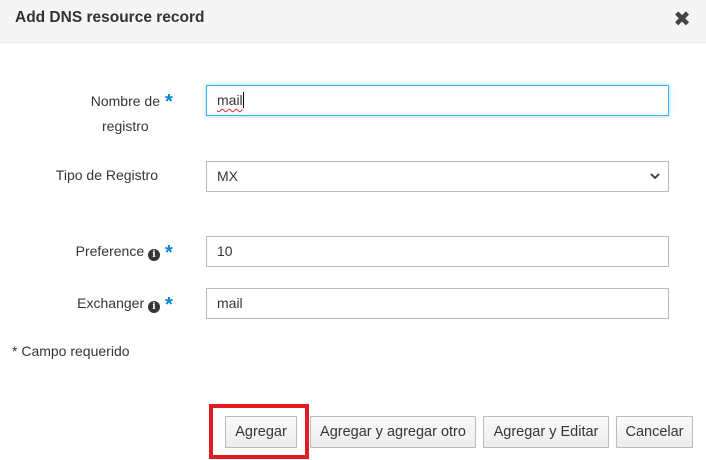 Image resolution: width=706 pixels, height=460 pixels. What do you see at coordinates (111, 303) in the screenshot?
I see `exchanger-label-text: Exchanger` at bounding box center [111, 303].